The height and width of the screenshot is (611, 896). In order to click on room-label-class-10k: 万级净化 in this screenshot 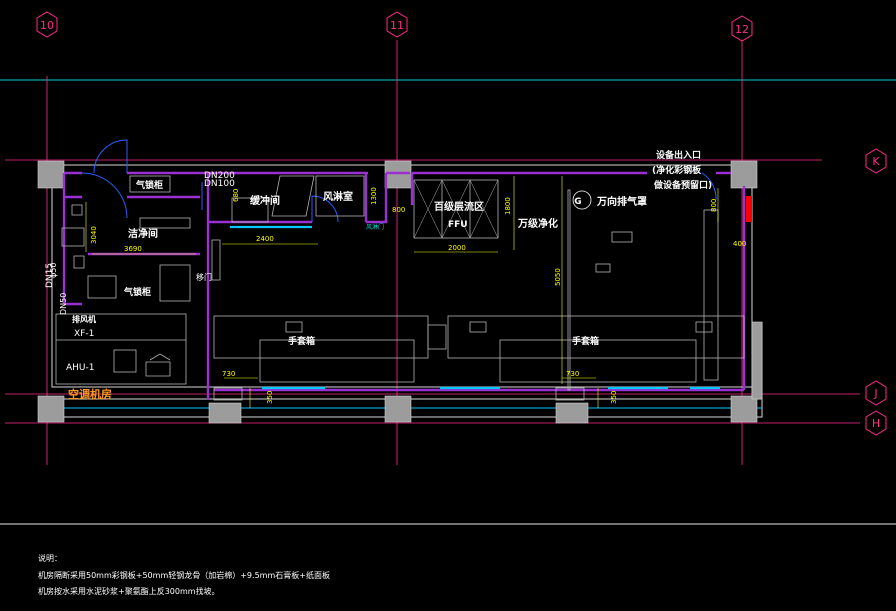, I will do `click(537, 223)`.